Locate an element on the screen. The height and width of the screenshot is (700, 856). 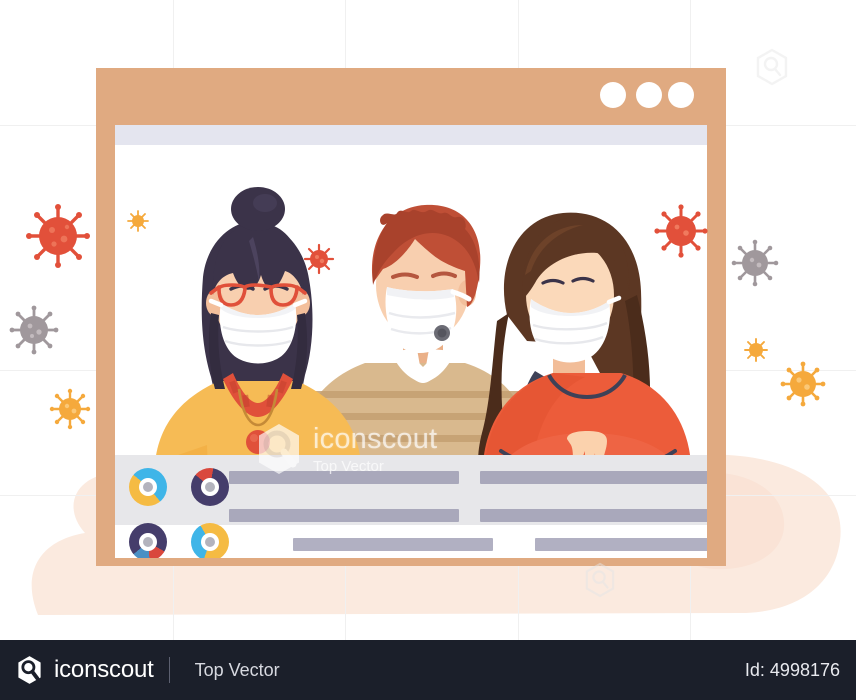
virus-gray-left is located at coordinates (34, 330).